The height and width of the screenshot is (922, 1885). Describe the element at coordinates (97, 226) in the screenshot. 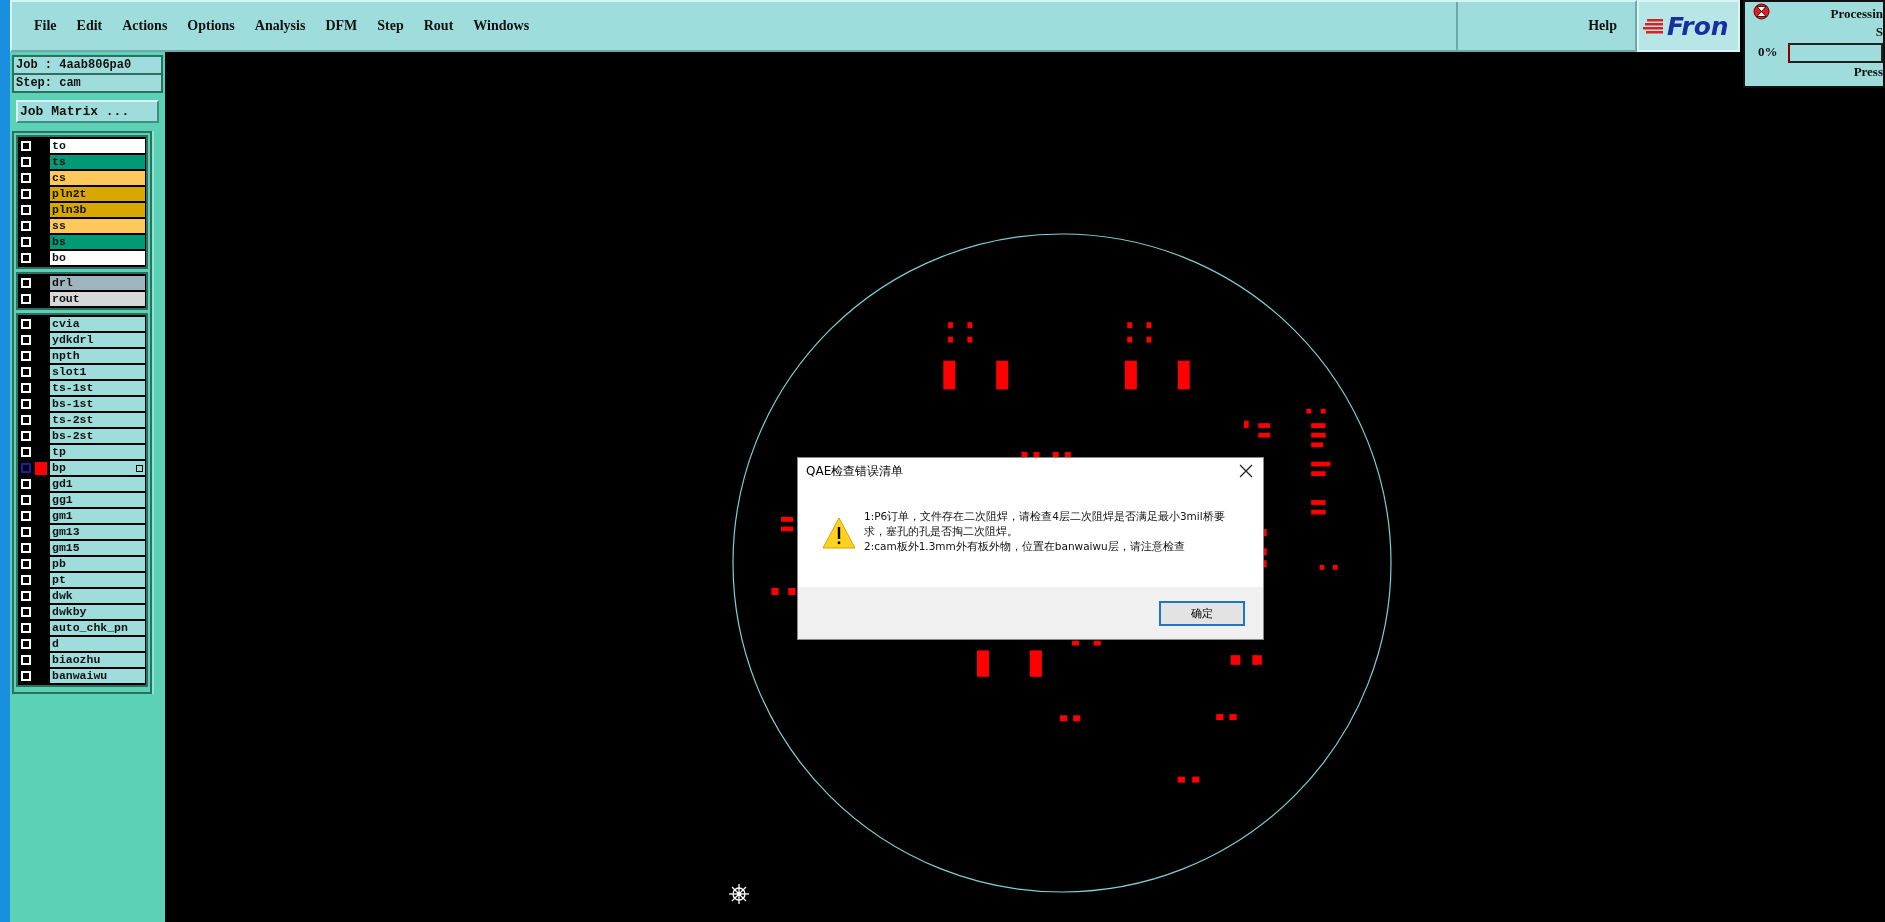

I see `layer-name: ss` at that location.